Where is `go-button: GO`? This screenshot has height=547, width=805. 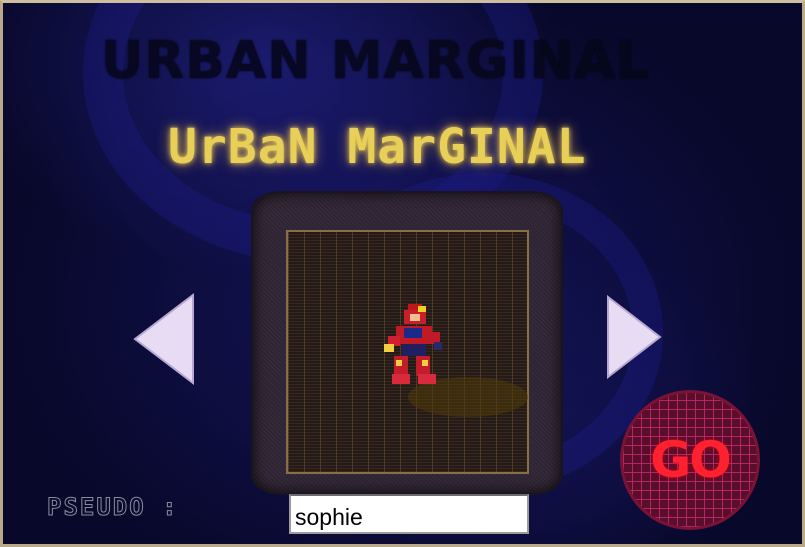
go-button: GO is located at coordinates (690, 460).